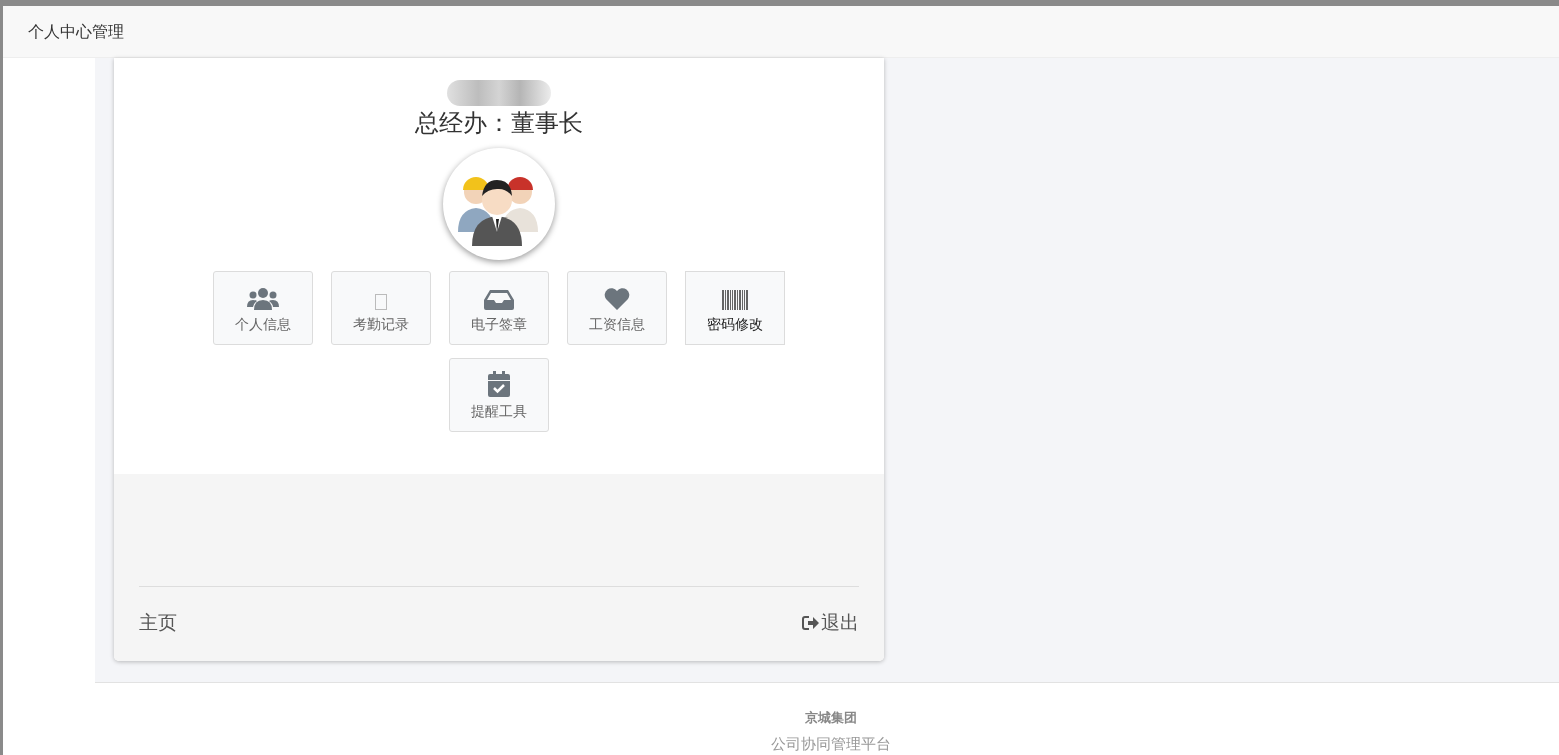 The width and height of the screenshot is (1559, 755). What do you see at coordinates (76, 31) in the screenshot?
I see `dialog-title: 个人中心管理` at bounding box center [76, 31].